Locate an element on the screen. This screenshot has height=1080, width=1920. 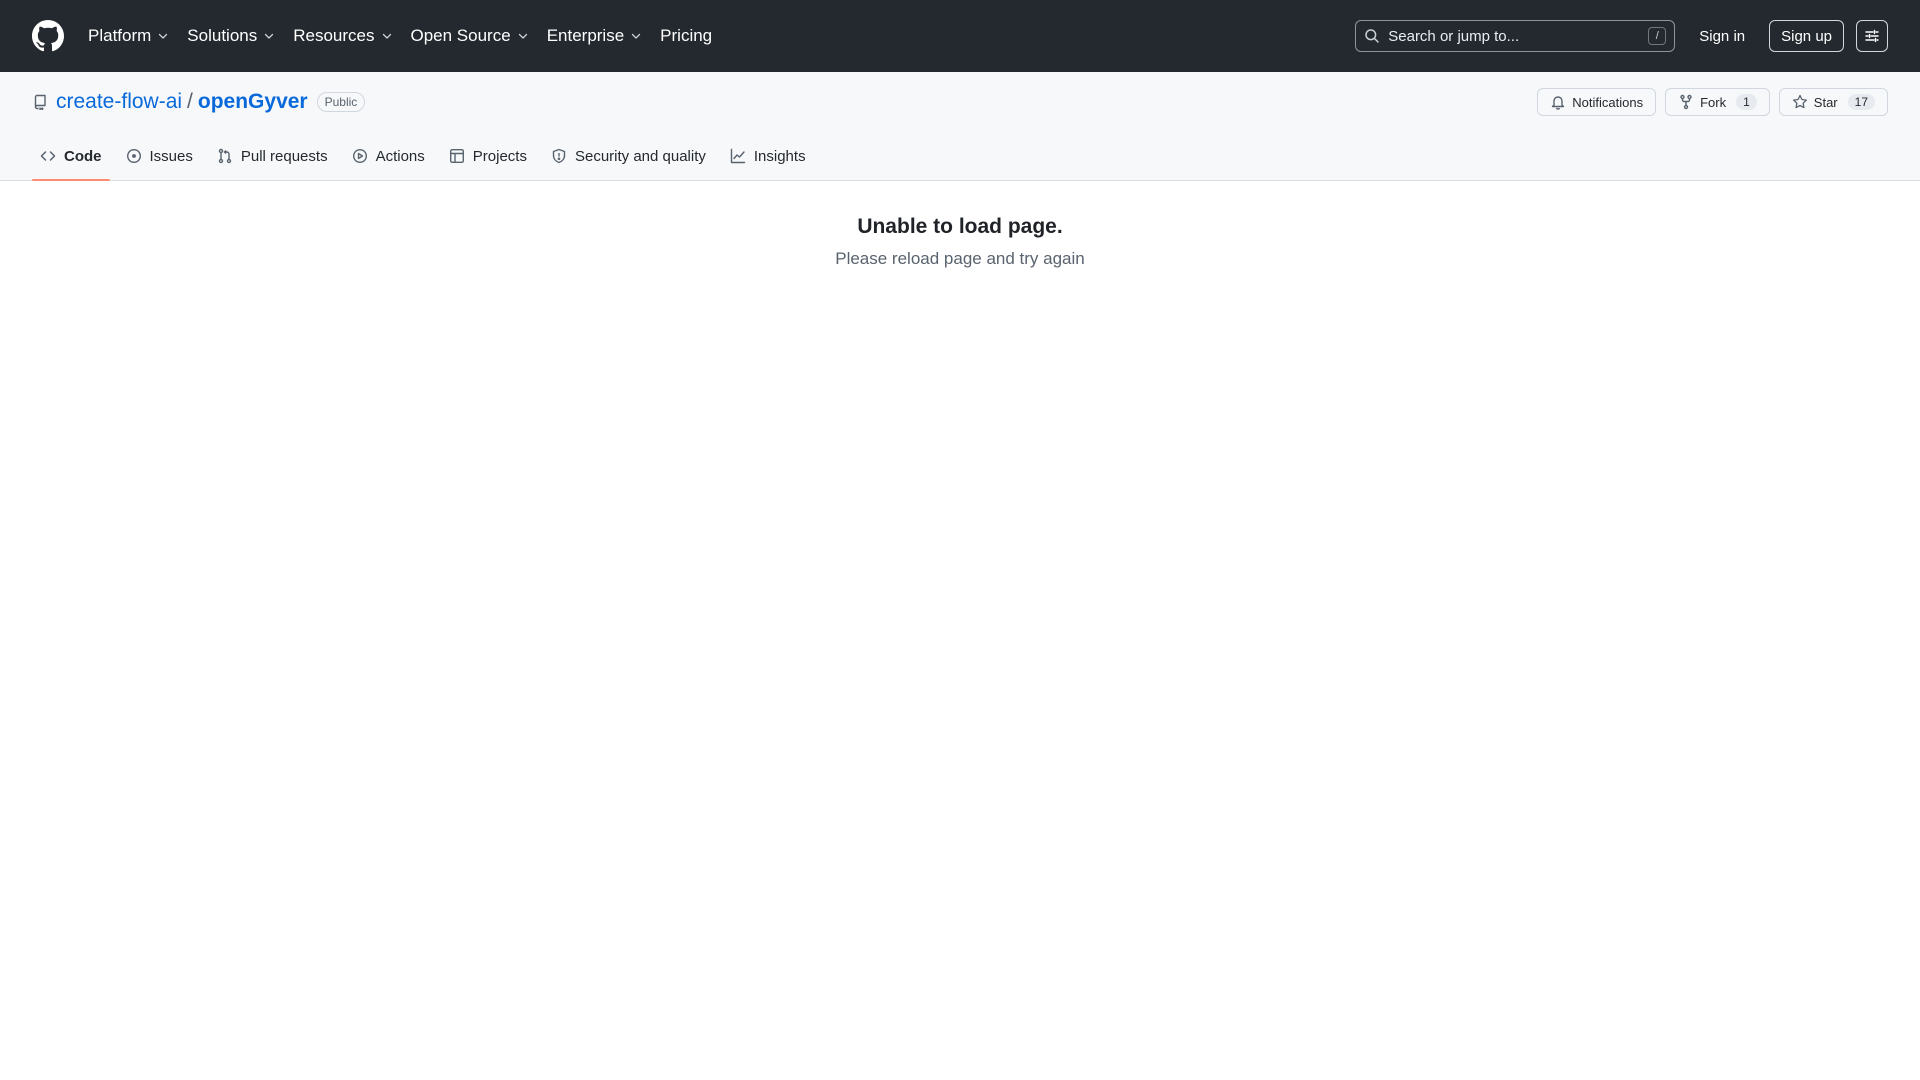
search-input: Search or jump to... / is located at coordinates (1515, 36).